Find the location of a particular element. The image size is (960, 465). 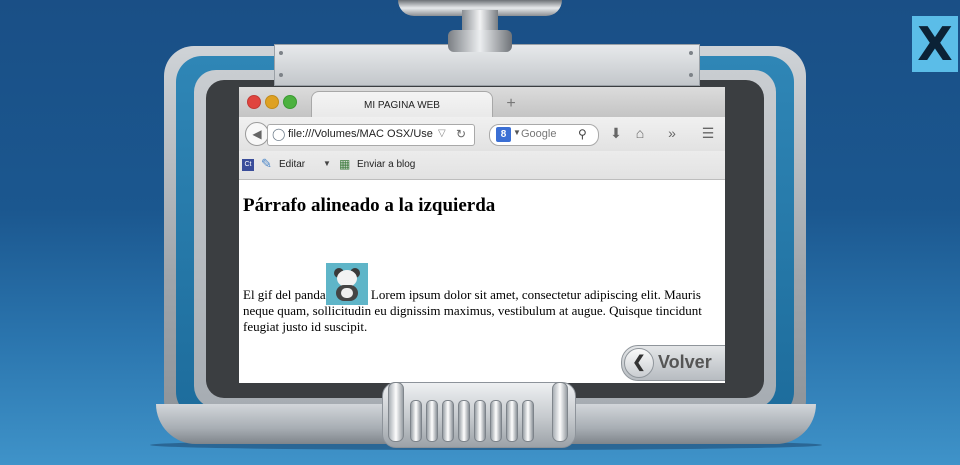

tab-active: MI PAGINA WEB is located at coordinates (402, 104).